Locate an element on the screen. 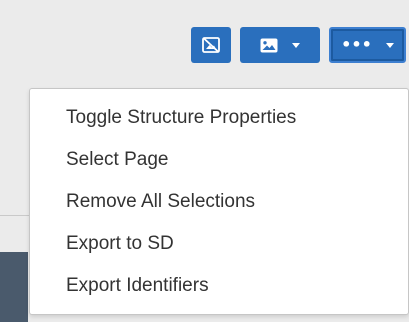 The image size is (409, 322). more-actions-button: ••• is located at coordinates (367, 45).